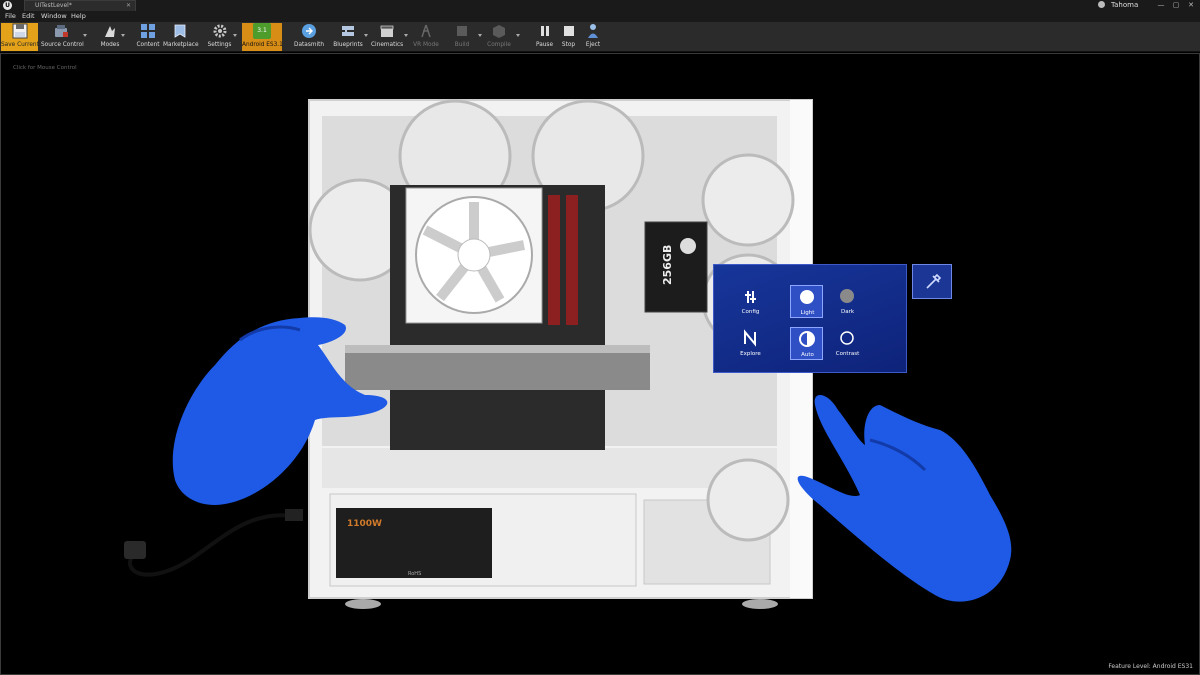 This screenshot has height=675, width=1200. I want to click on vr-menu-auto: Auto, so click(806, 343).